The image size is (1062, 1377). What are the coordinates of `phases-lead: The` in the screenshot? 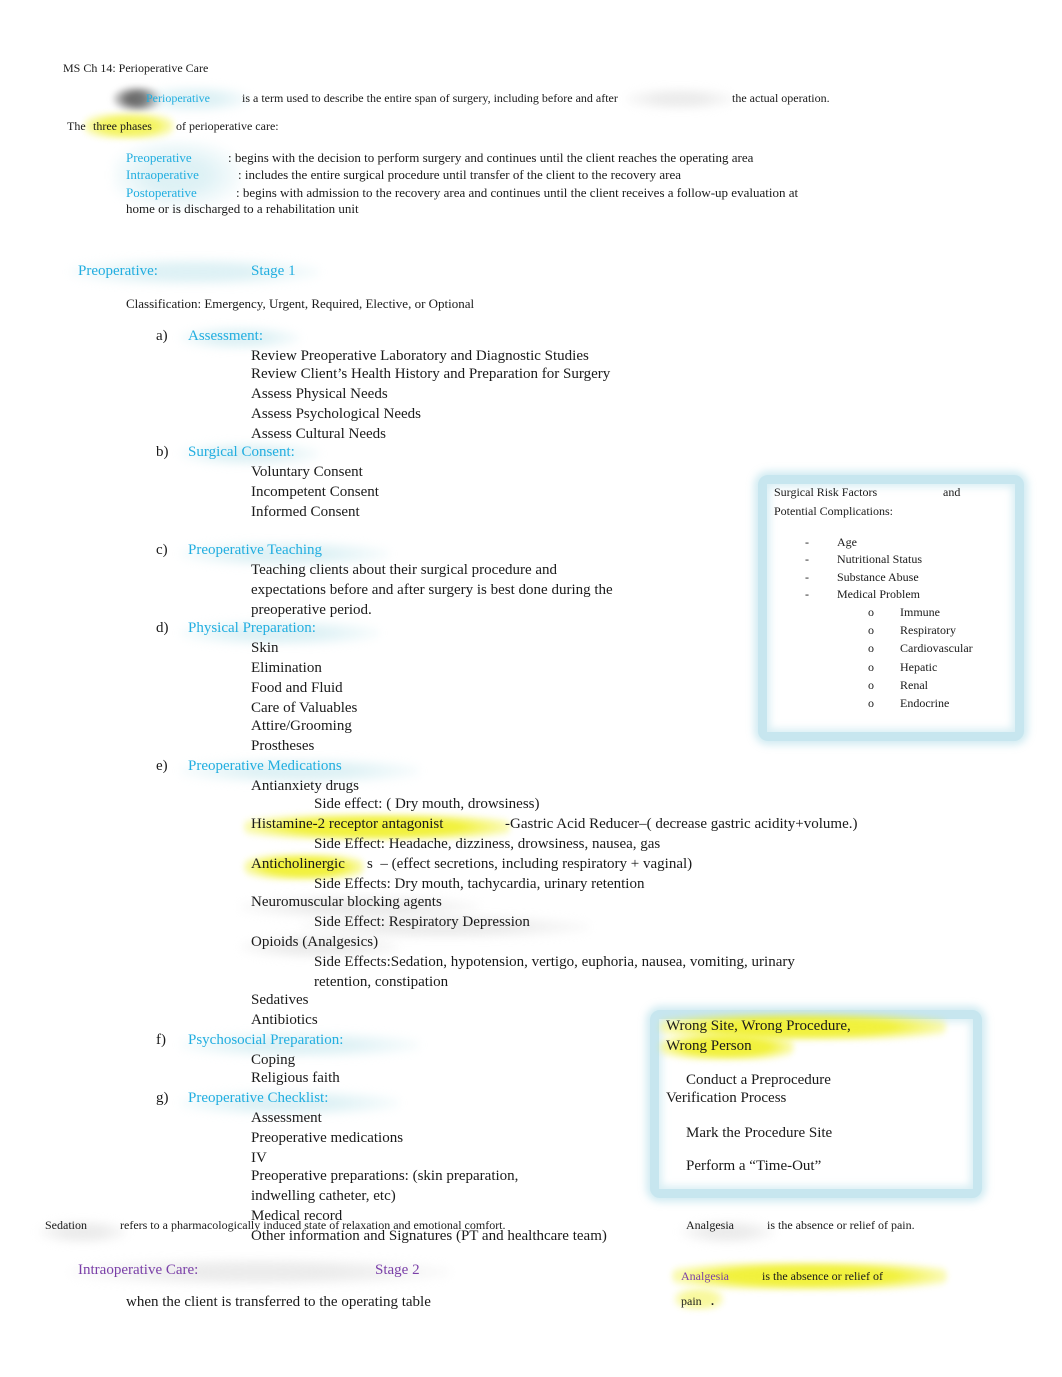 It's located at (76, 126).